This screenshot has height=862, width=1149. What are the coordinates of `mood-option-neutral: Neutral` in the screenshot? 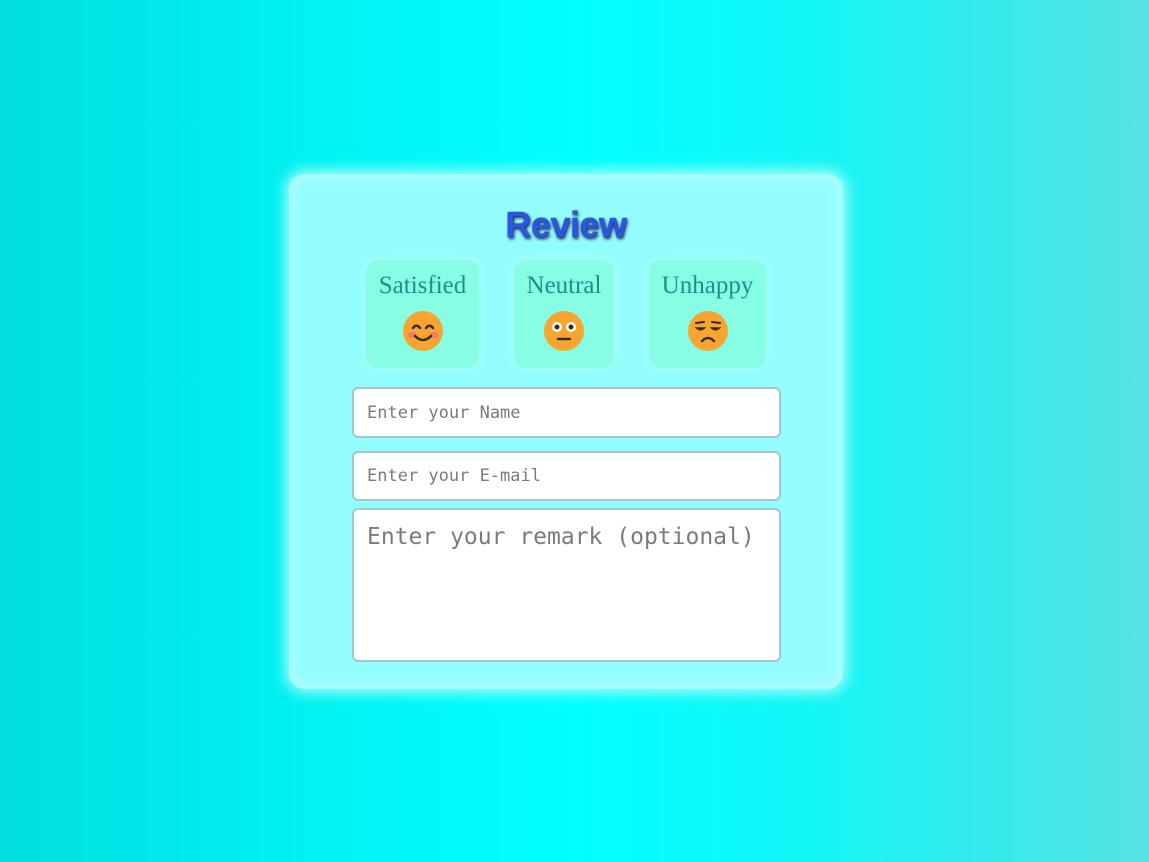 It's located at (564, 314).